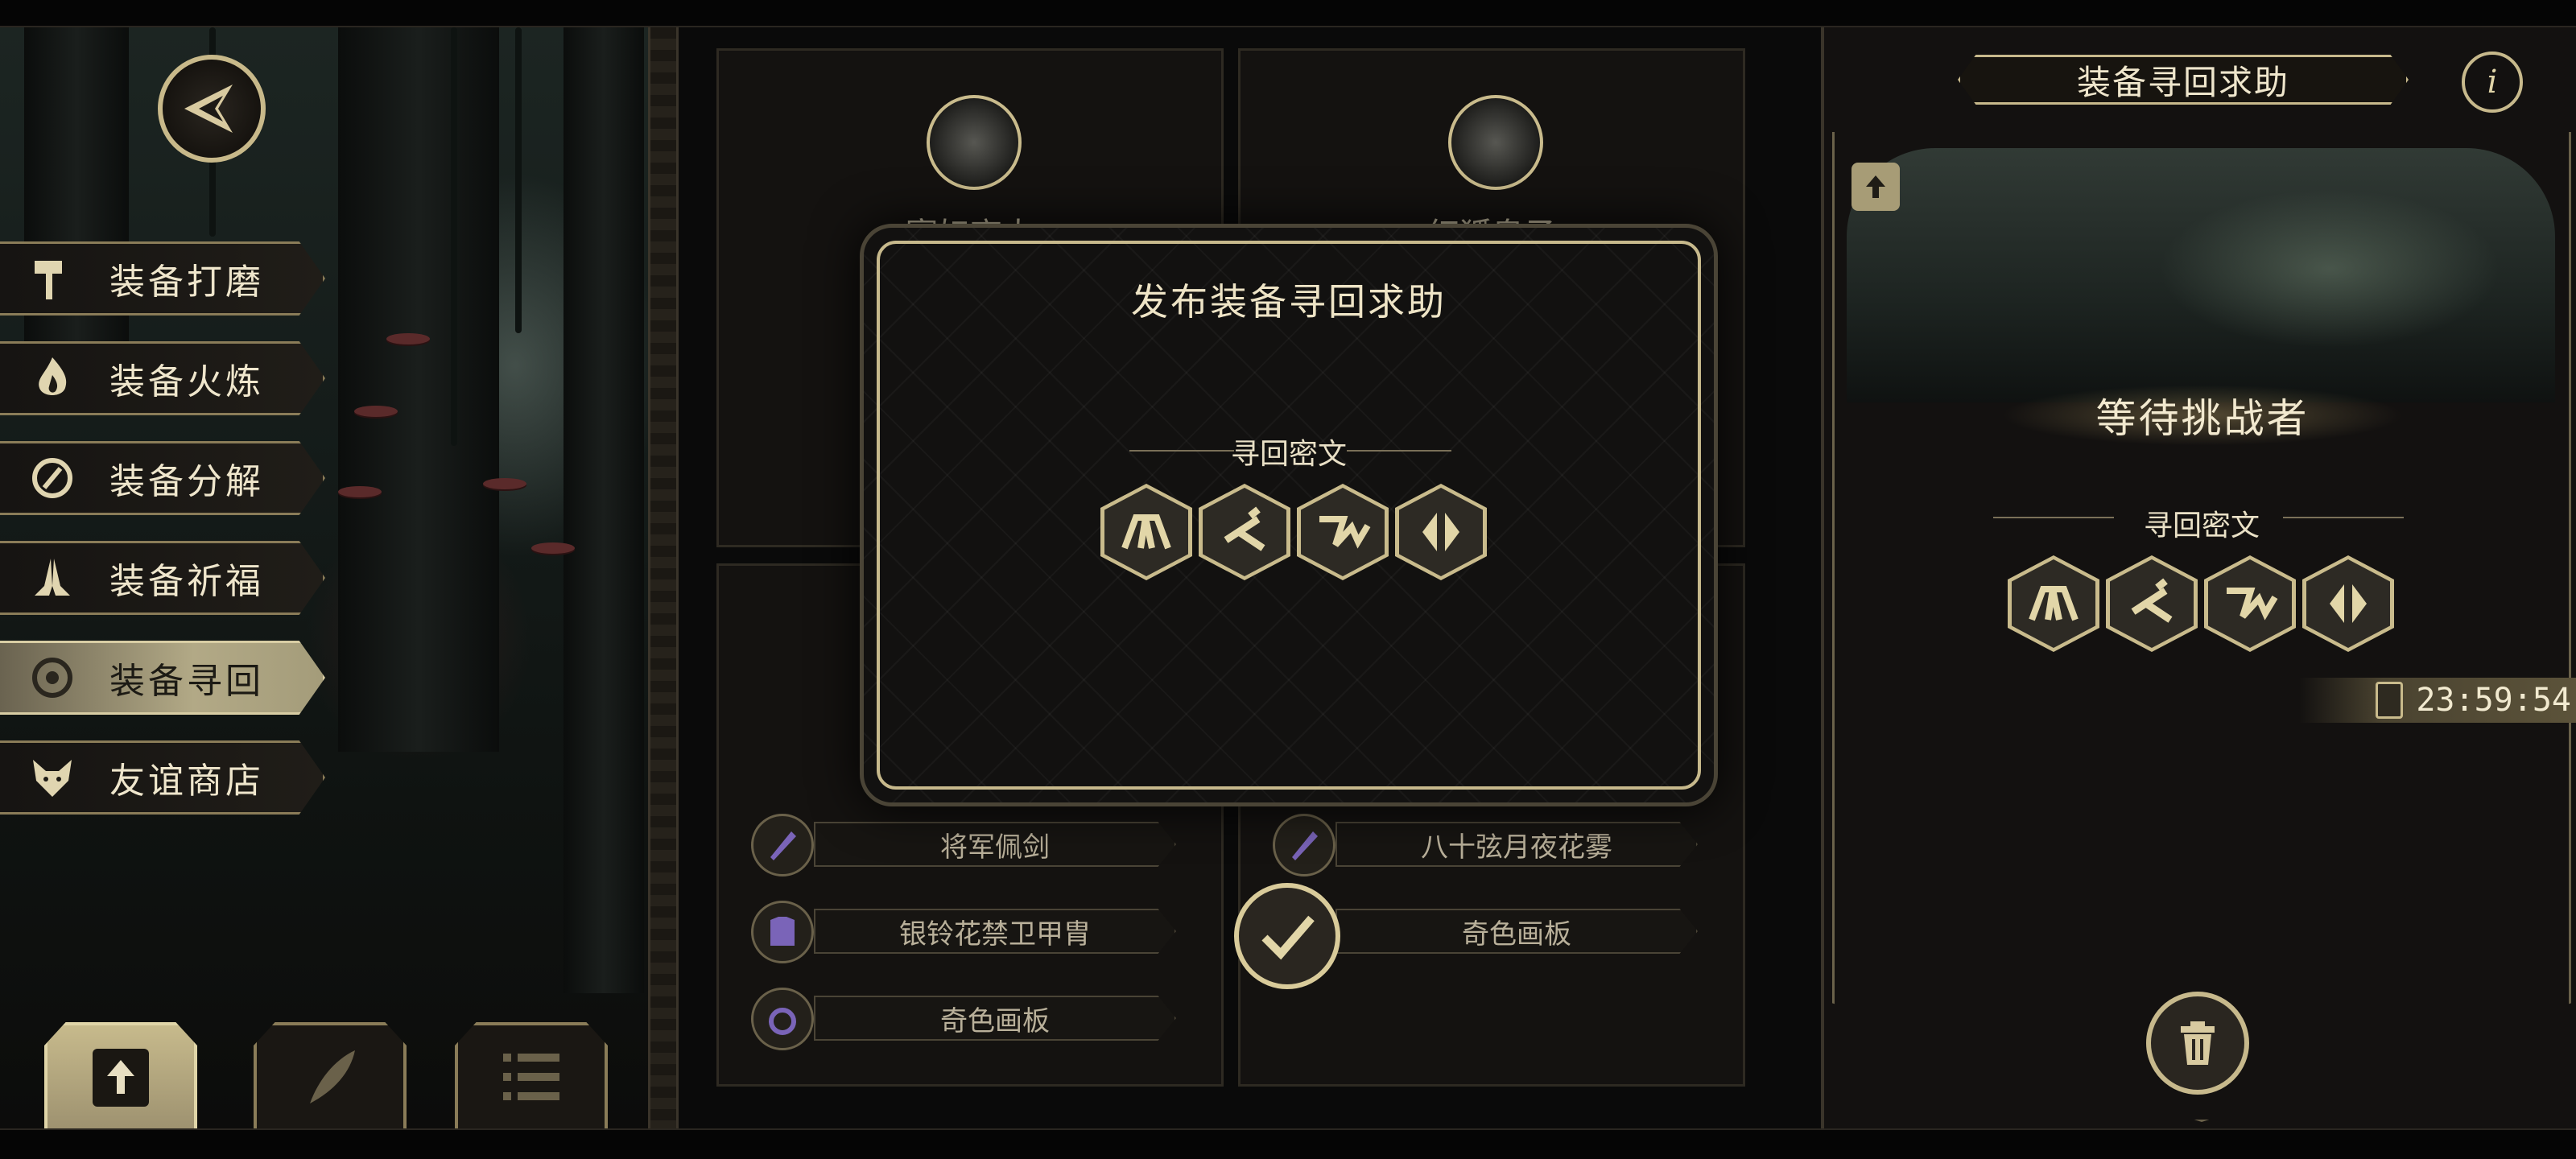 The width and height of the screenshot is (2576, 1159). I want to click on list-icon, so click(531, 1077).